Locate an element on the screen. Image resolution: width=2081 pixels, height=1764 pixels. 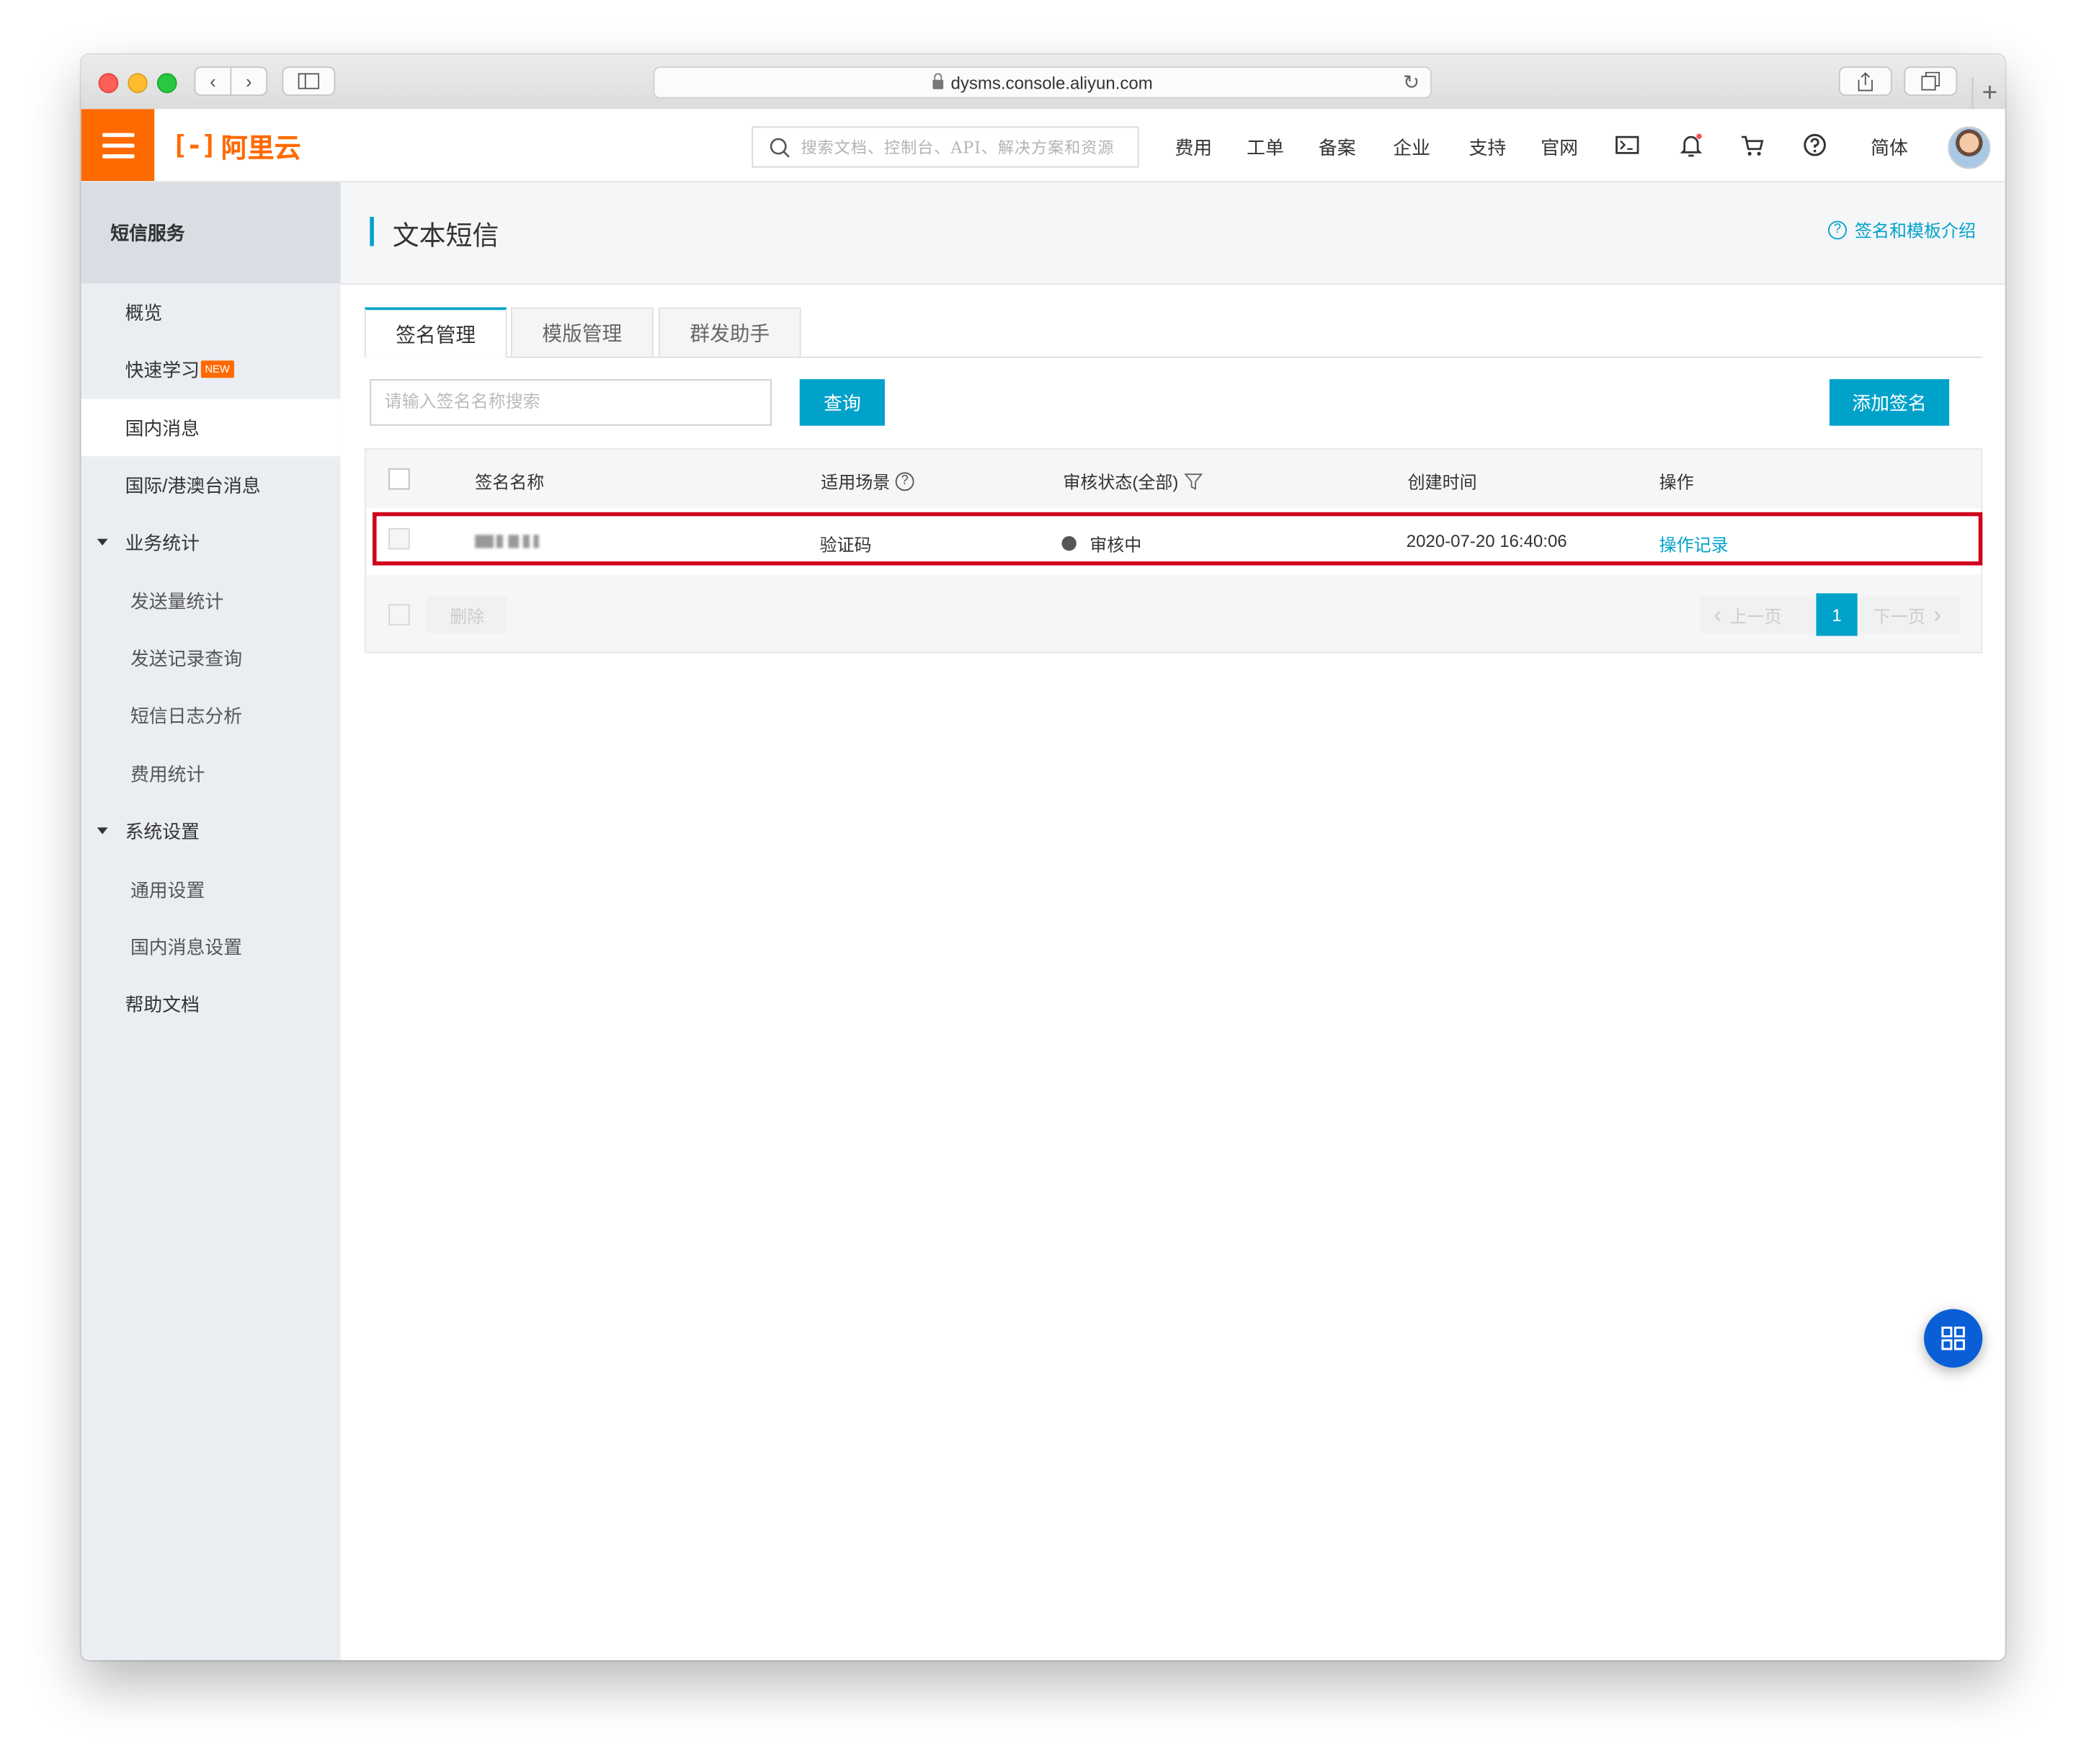
help-icon is located at coordinates (1815, 144).